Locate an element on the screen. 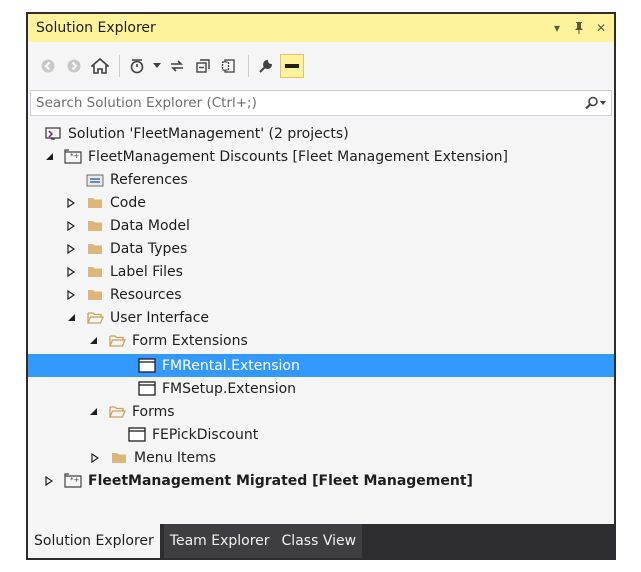 This screenshot has width=641, height=572. tree-row-fmrental-extension: FMRental.Extension is located at coordinates (321, 365).